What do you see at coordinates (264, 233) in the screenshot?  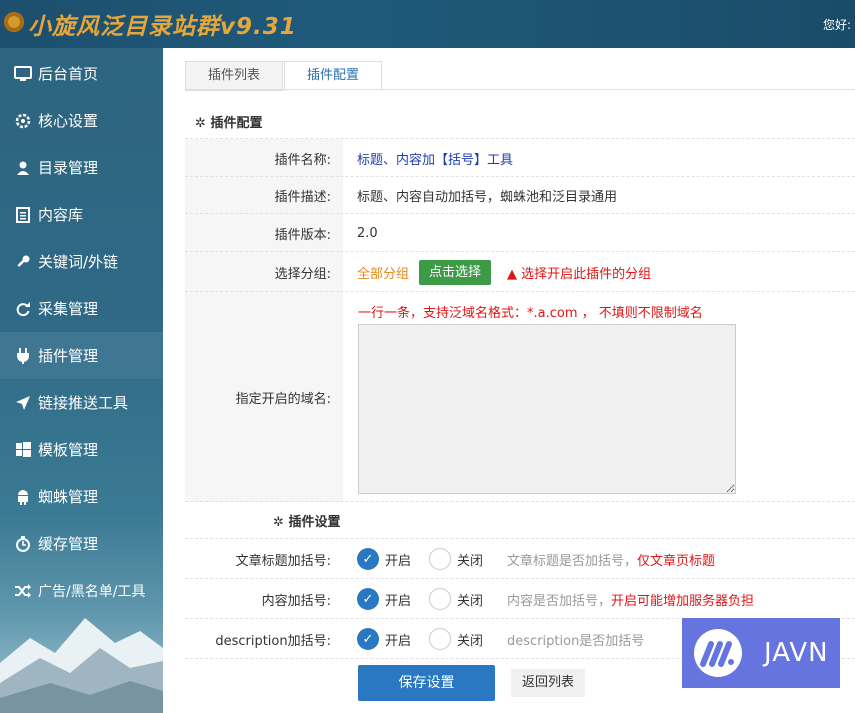 I see `plugin-version-label: 插件版本:` at bounding box center [264, 233].